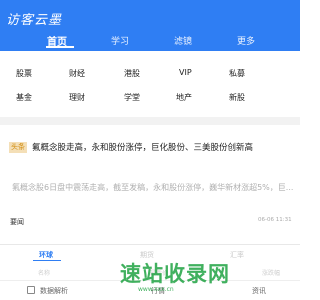 The width and height of the screenshot is (320, 300). I want to click on tab-more: 更多, so click(246, 40).